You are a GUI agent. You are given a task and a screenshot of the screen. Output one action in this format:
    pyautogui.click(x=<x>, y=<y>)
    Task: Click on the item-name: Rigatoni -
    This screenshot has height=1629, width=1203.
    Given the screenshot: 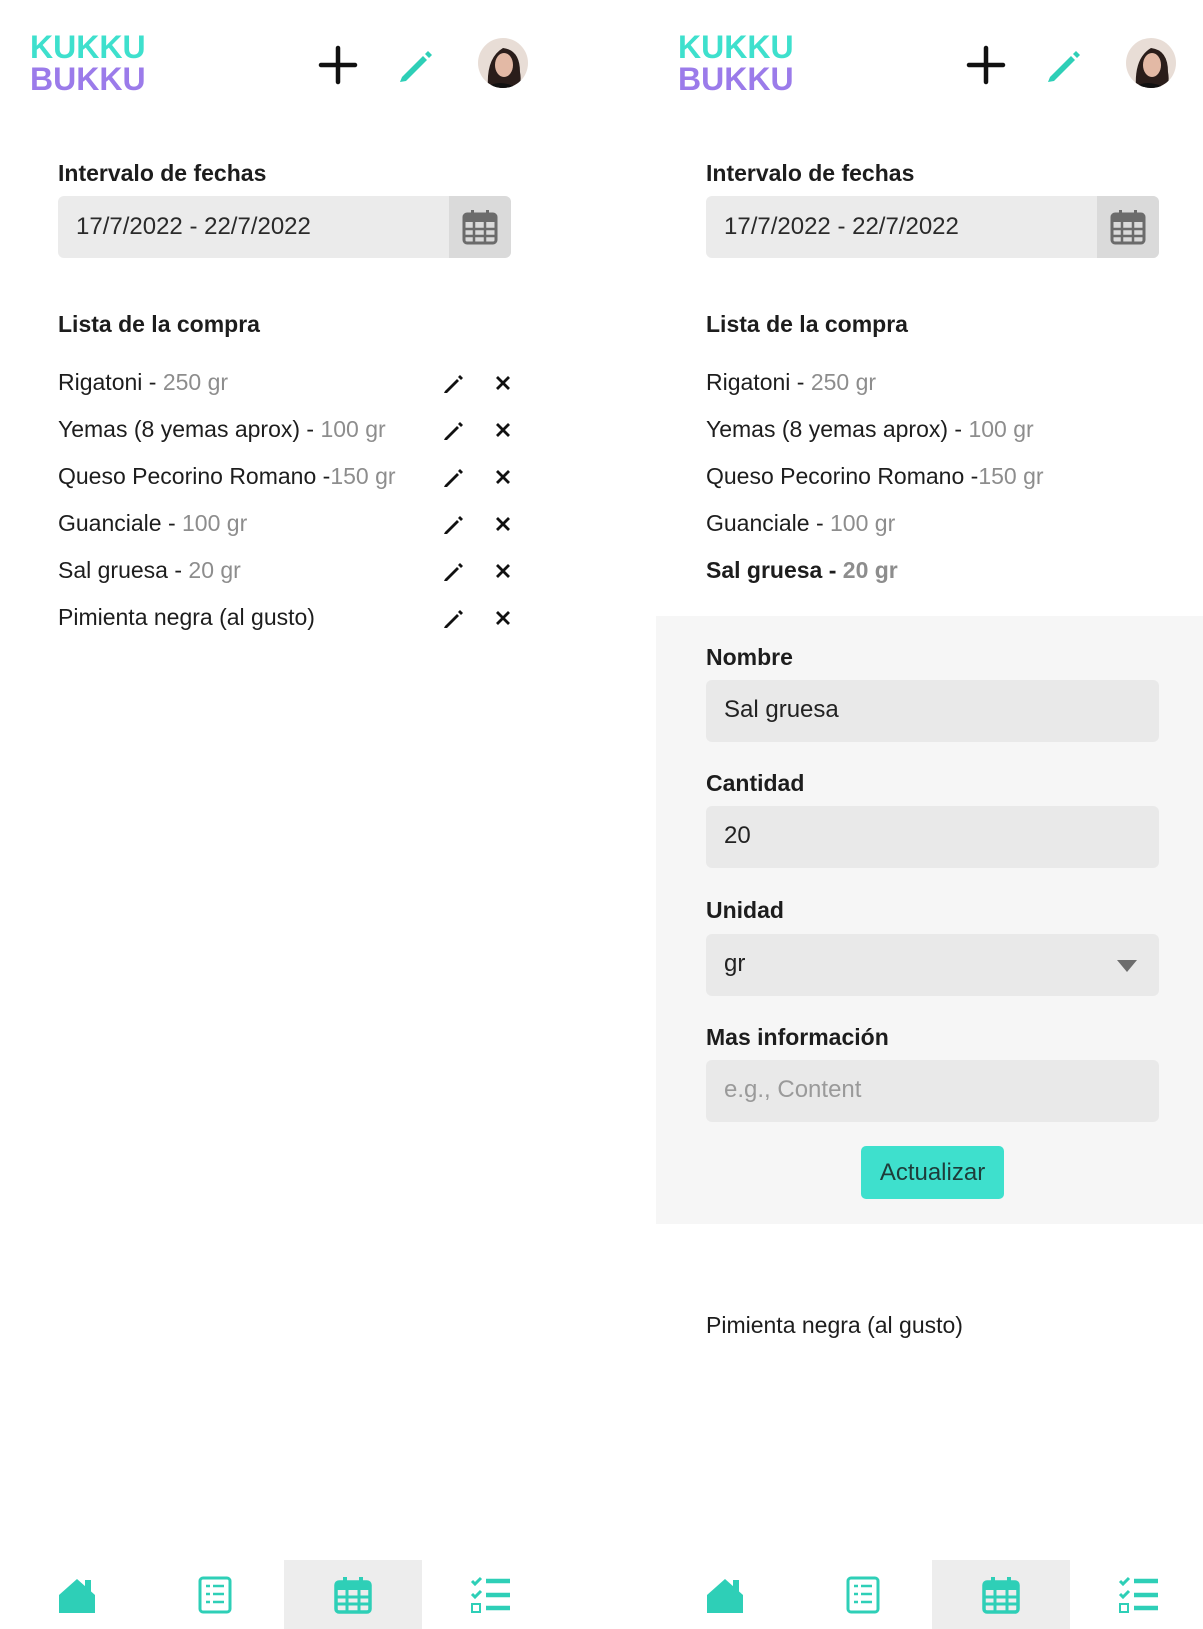 What is the action you would take?
    pyautogui.click(x=110, y=382)
    